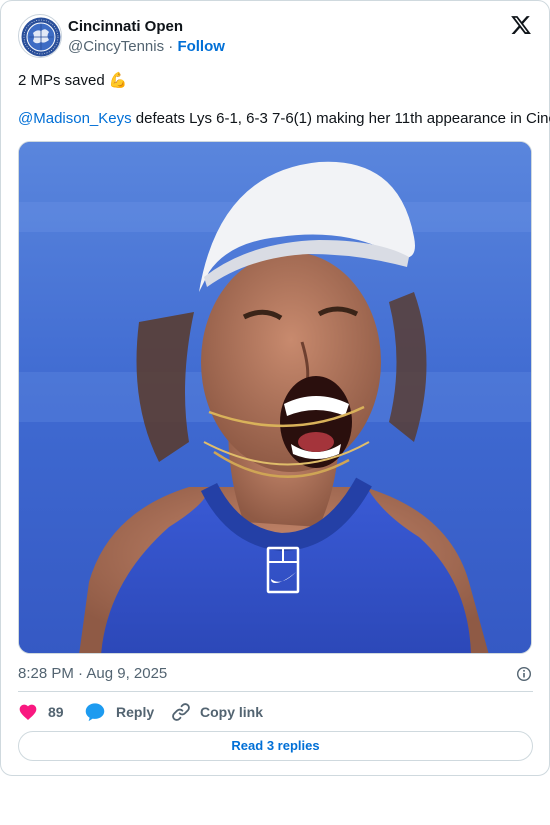 The width and height of the screenshot is (550, 825). Describe the element at coordinates (232, 712) in the screenshot. I see `copy-link-label: Copy link` at that location.